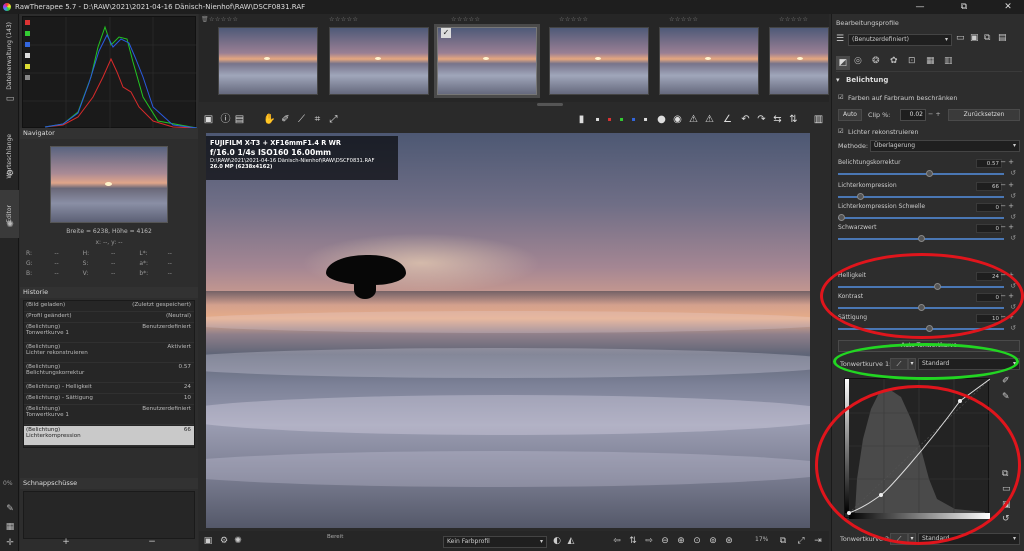 Image resolution: width=1024 pixels, height=551 pixels. I want to click on crosshair-icon: ✛, so click(10, 543).